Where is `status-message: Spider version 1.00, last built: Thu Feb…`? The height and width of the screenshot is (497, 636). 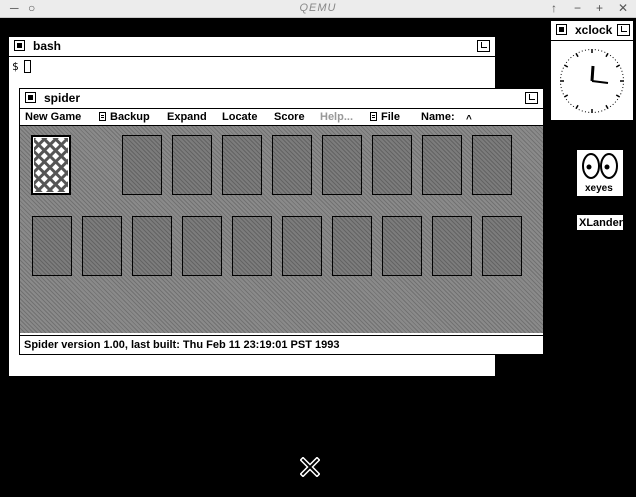 status-message: Spider version 1.00, last built: Thu Feb… is located at coordinates (182, 345).